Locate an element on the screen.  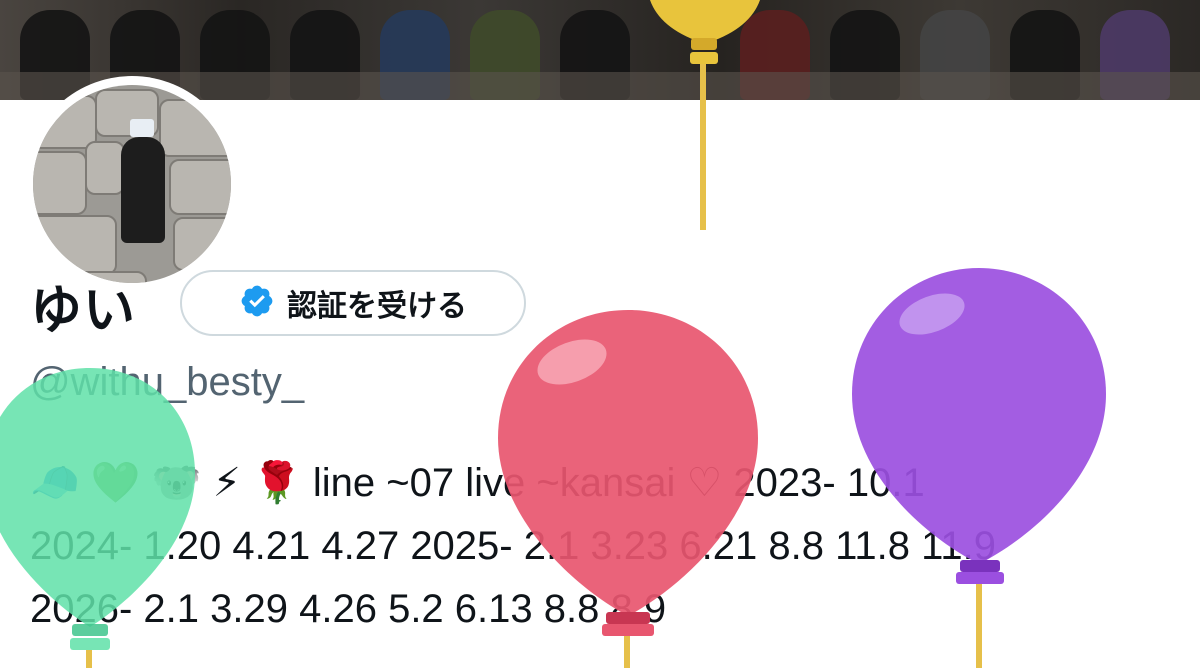
verified-badge-icon is located at coordinates (257, 303).